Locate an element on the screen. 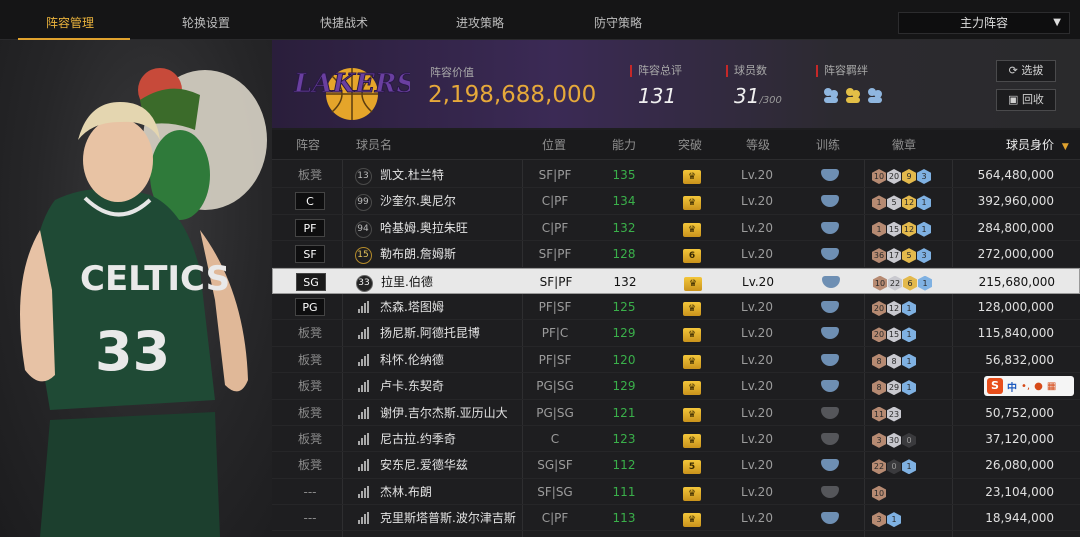 The height and width of the screenshot is (537, 1080). table-row: --- 克里斯塔普斯.波尔津吉斯 C|PF 113 ♛ Lv.20 3 1 18,944,000 is located at coordinates (676, 518).